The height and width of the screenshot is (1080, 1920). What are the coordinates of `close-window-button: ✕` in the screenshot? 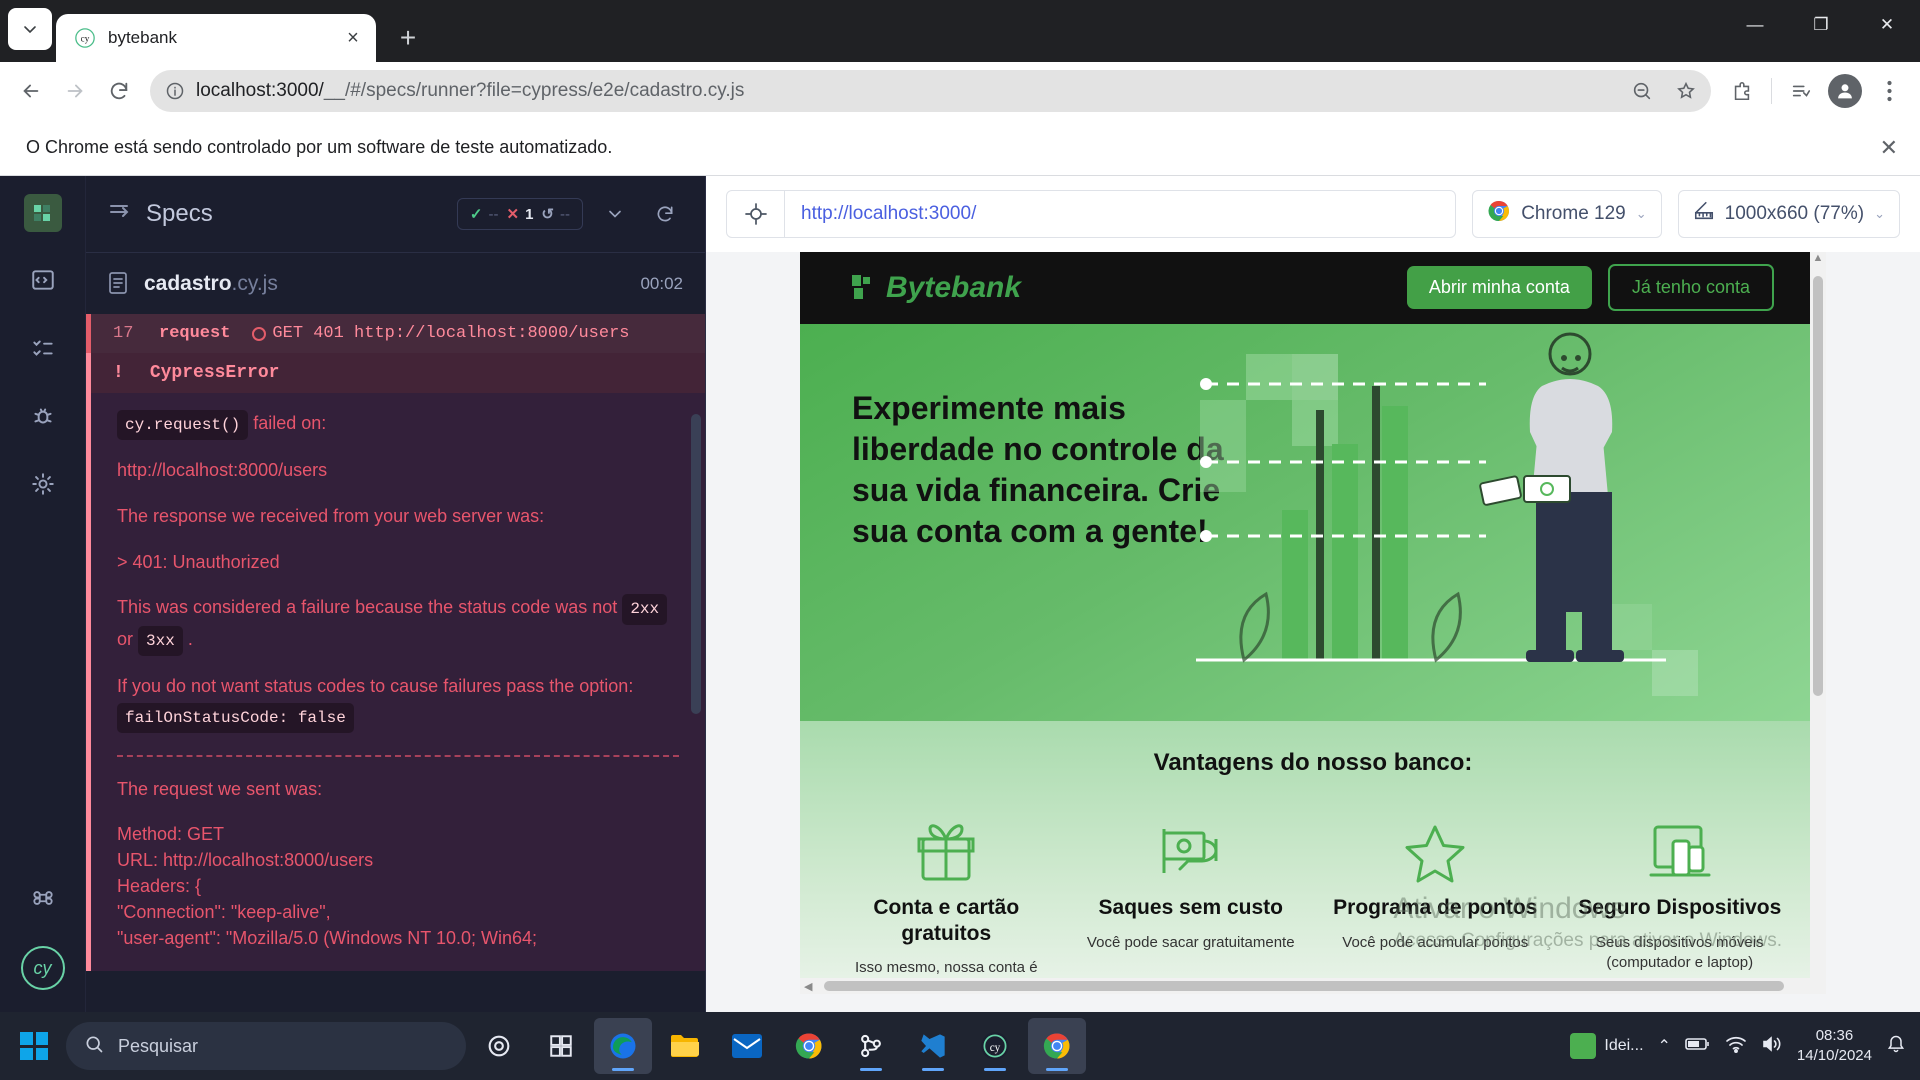 It's located at (1887, 25).